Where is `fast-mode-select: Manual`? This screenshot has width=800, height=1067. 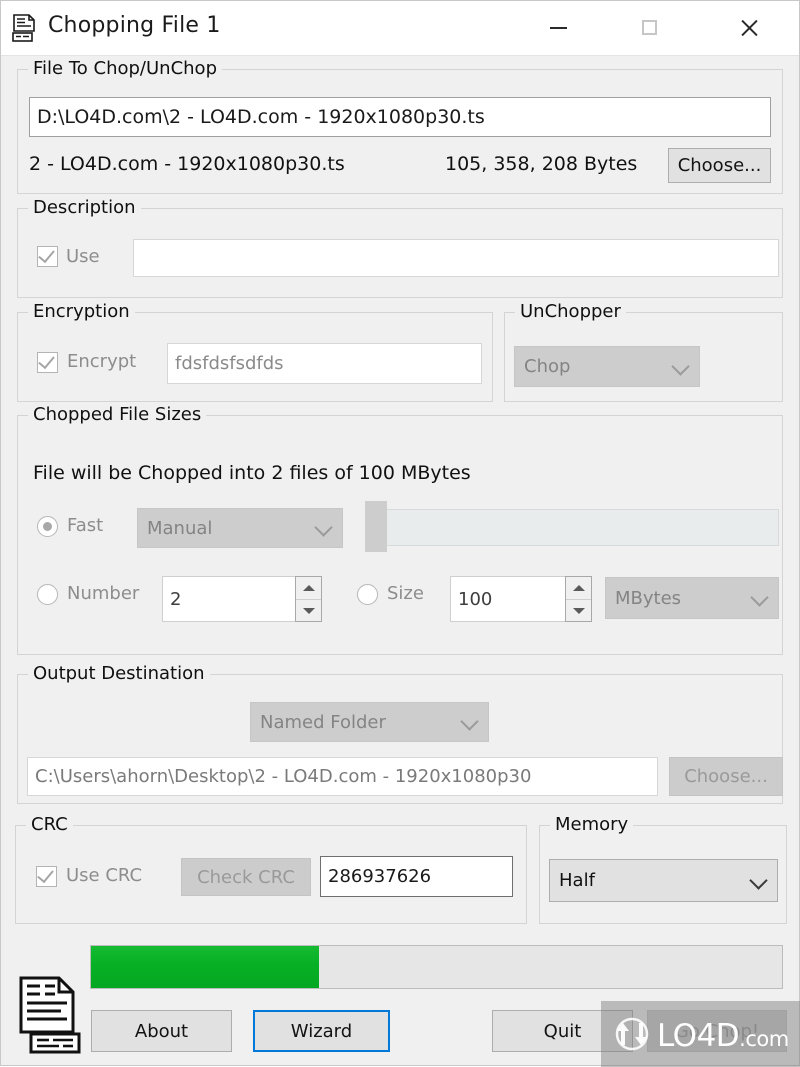
fast-mode-select: Manual is located at coordinates (240, 528).